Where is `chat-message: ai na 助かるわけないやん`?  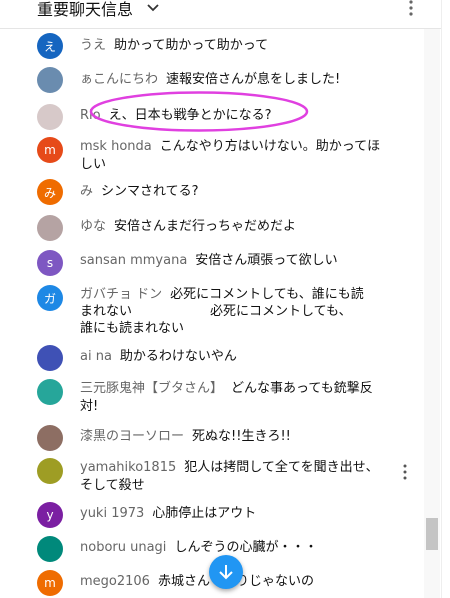 chat-message: ai na 助かるわけないやん is located at coordinates (211, 358).